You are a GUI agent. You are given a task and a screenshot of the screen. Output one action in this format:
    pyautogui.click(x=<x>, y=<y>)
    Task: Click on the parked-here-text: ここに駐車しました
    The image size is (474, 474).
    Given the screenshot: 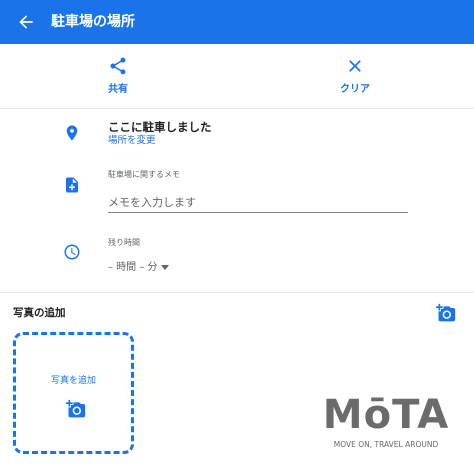 What is the action you would take?
    pyautogui.click(x=160, y=127)
    